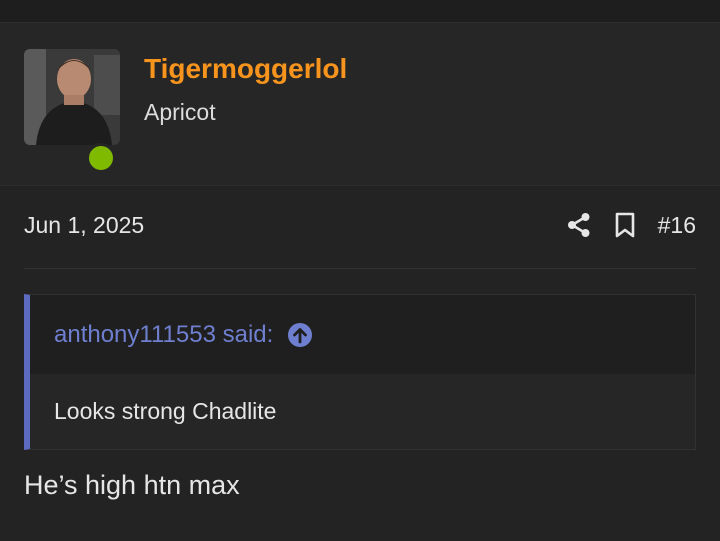  I want to click on avatar-image, so click(72, 97).